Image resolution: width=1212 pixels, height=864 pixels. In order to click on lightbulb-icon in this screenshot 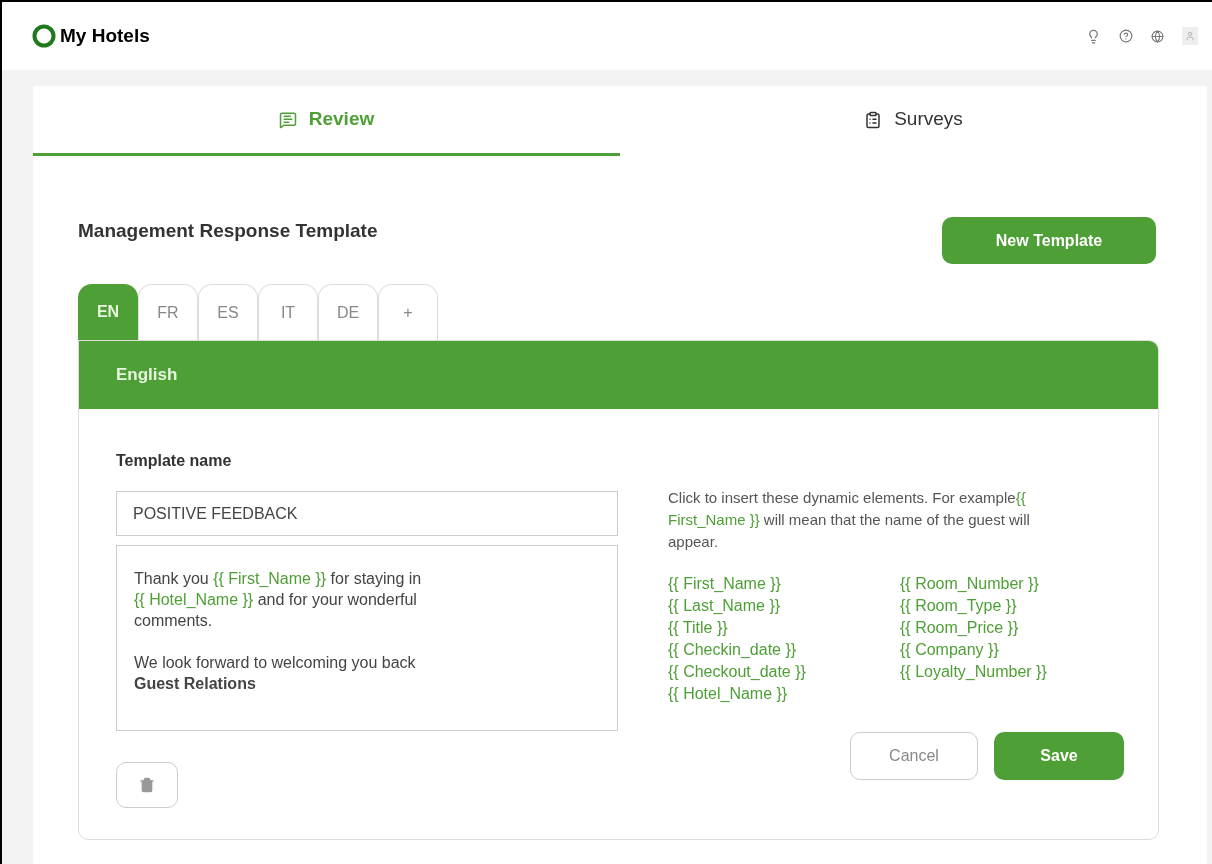, I will do `click(1093, 36)`.